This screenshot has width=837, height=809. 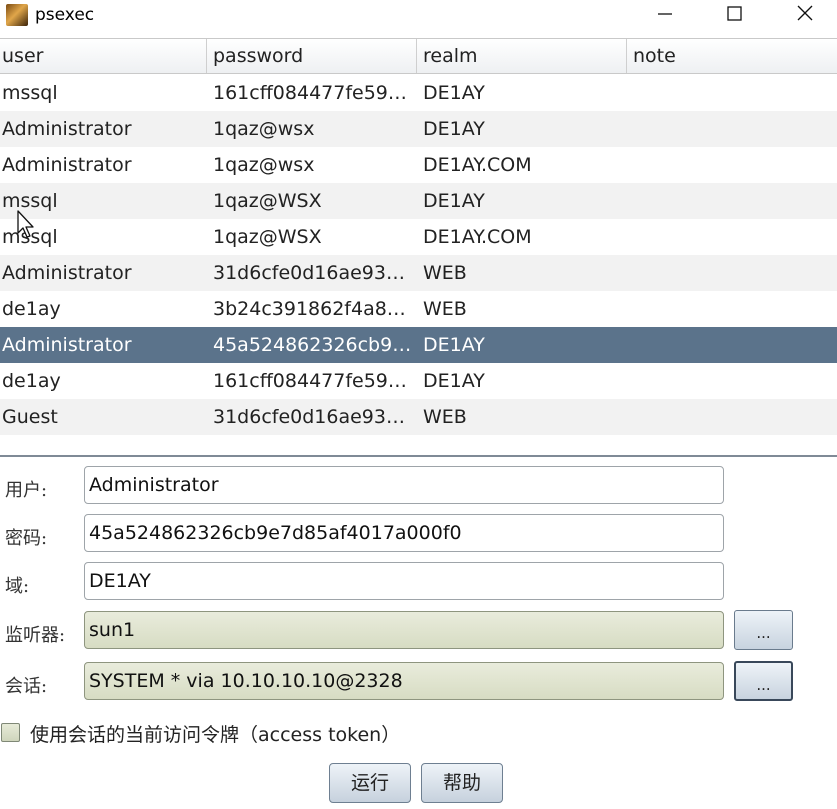 What do you see at coordinates (418, 165) in the screenshot?
I see `table-row: Administrator 1qaz@wsx DE1AY.COM` at bounding box center [418, 165].